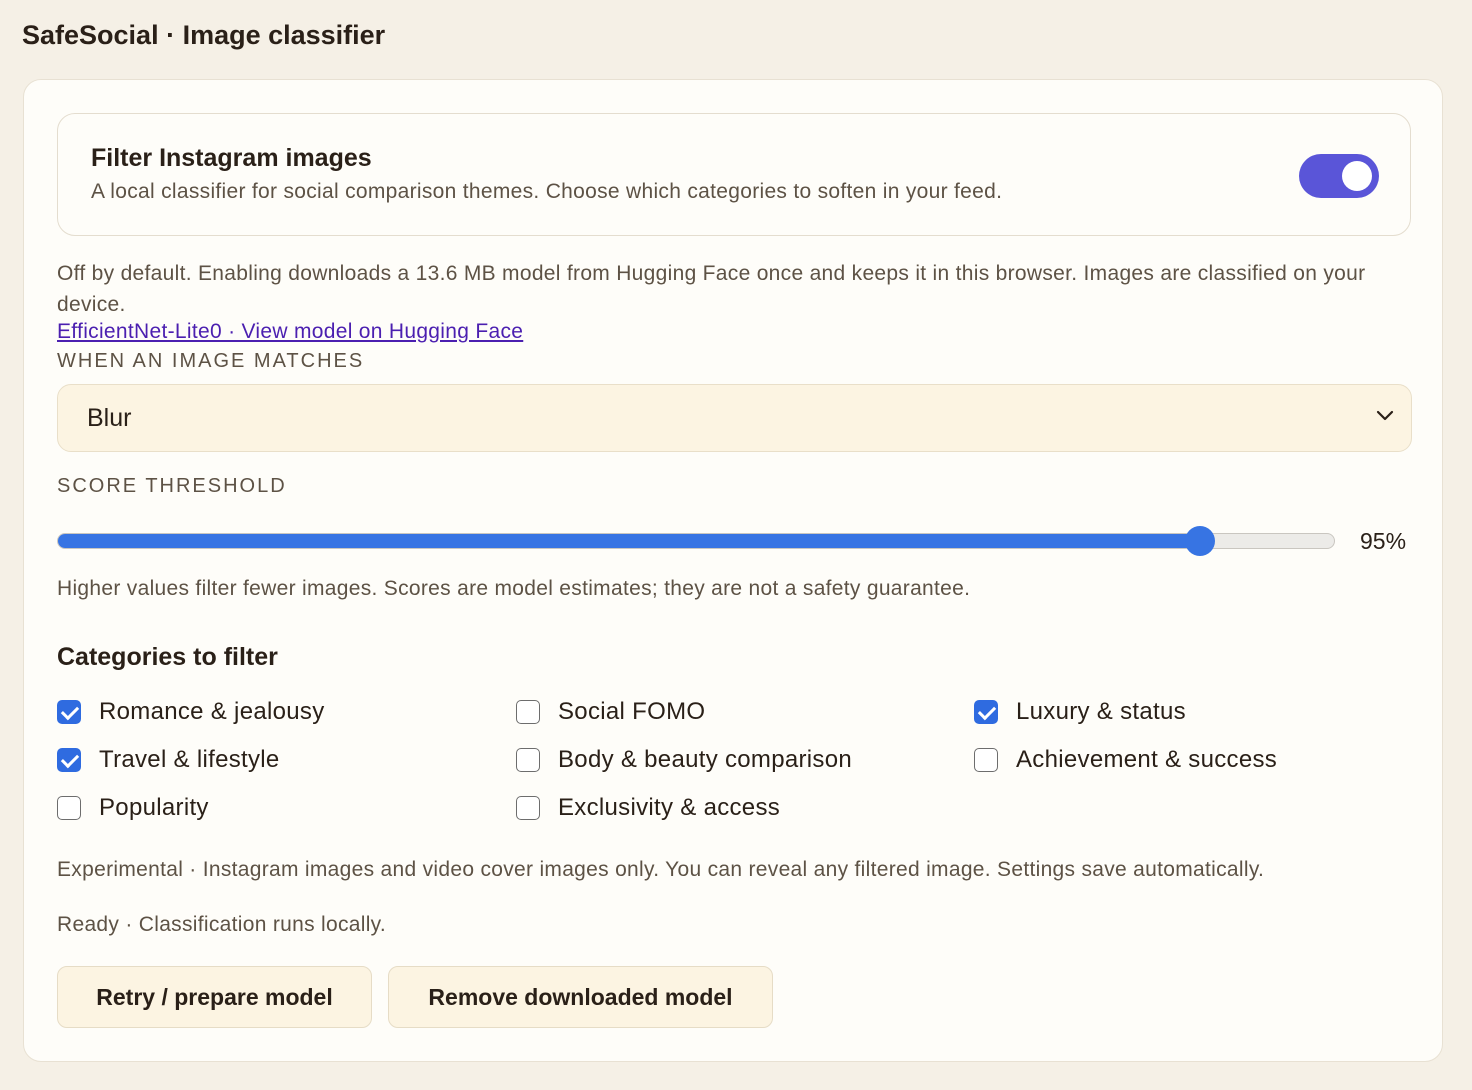  I want to click on category-travel-lifestyle: Travel & lifestyle, so click(168, 760).